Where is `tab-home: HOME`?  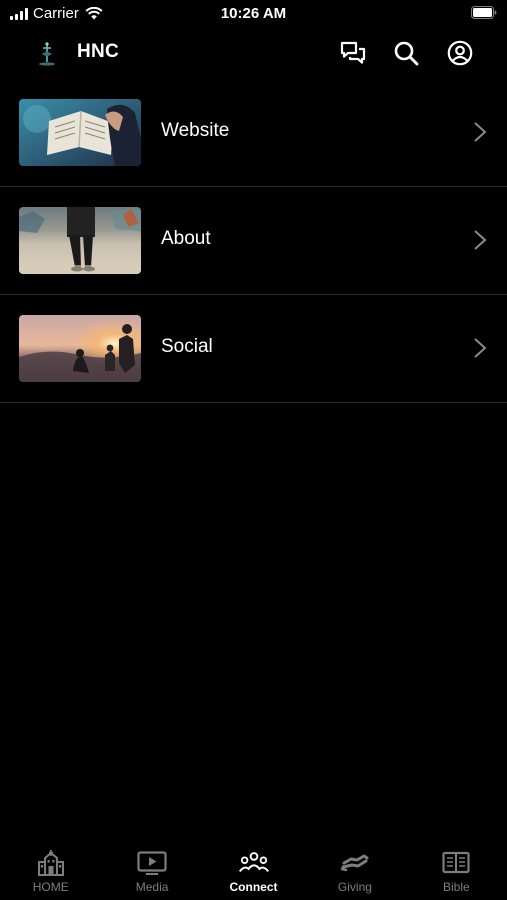 tab-home: HOME is located at coordinates (50, 871).